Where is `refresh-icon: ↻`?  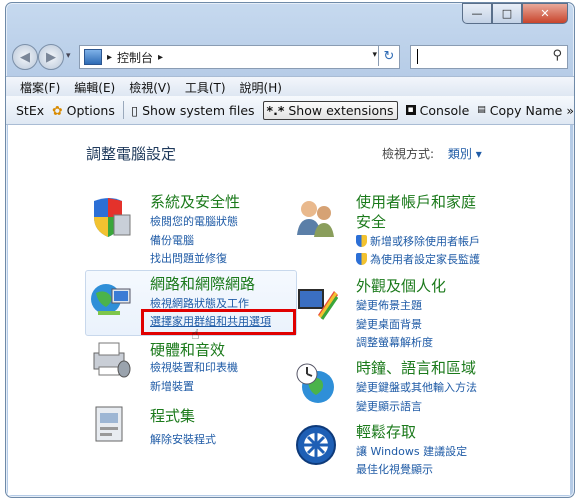 refresh-icon: ↻ is located at coordinates (388, 56).